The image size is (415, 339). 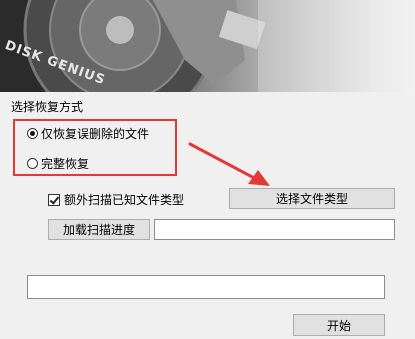 I want to click on extra-scan-checkbox-row: 额外扫描已知文件类型, so click(x=116, y=199).